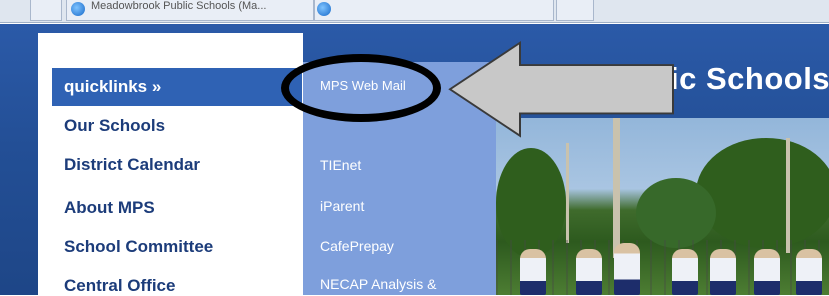 This screenshot has width=829, height=296. I want to click on submenu-cafeprepay: CafePrepay, so click(357, 246).